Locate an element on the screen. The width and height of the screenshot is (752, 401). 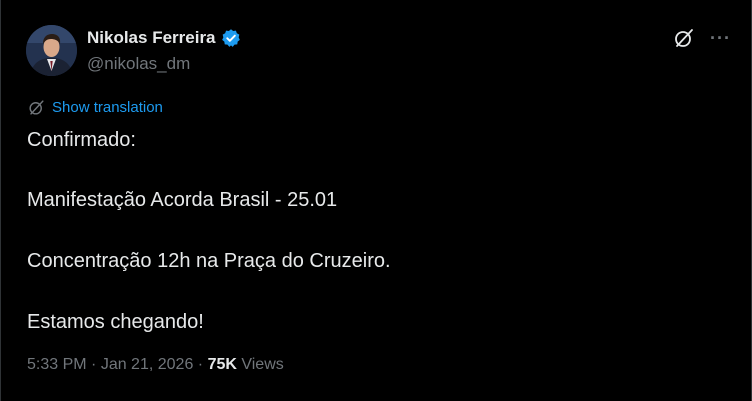
tweet-time: 5:33 PM is located at coordinates (57, 365).